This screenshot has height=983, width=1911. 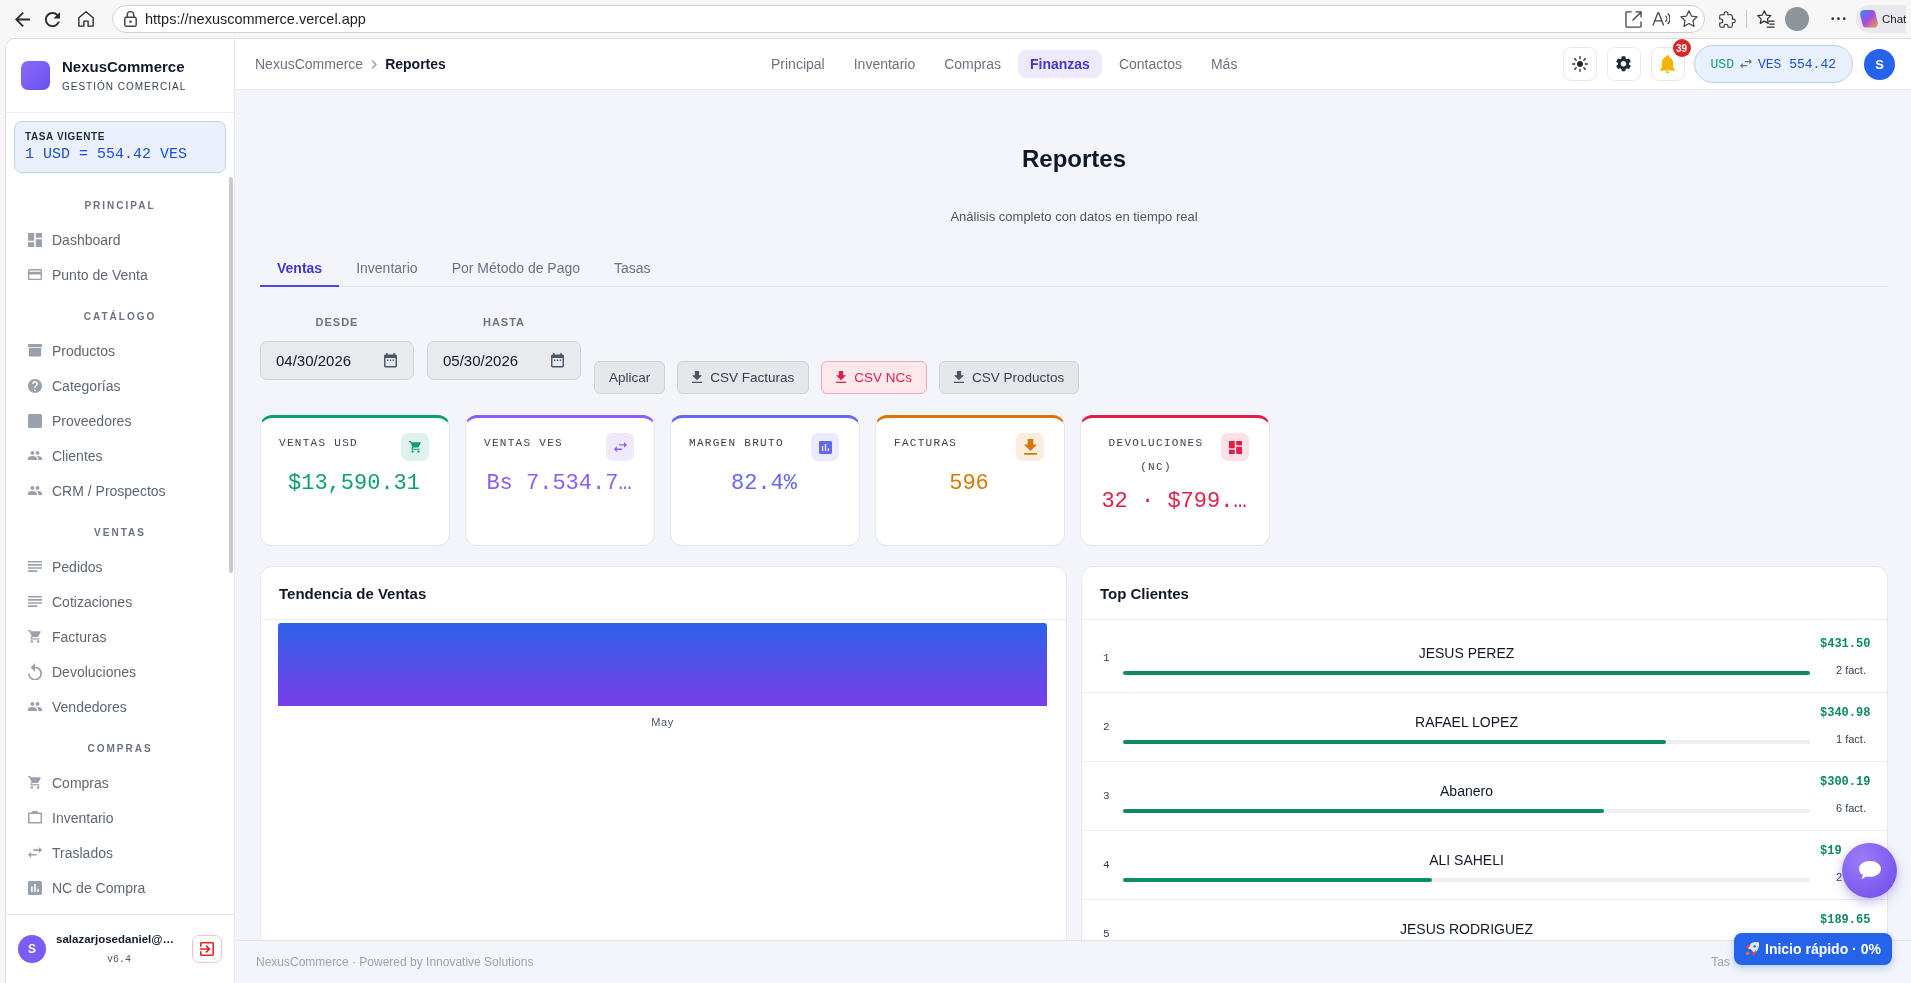 I want to click on list-icon, so click(x=35, y=601).